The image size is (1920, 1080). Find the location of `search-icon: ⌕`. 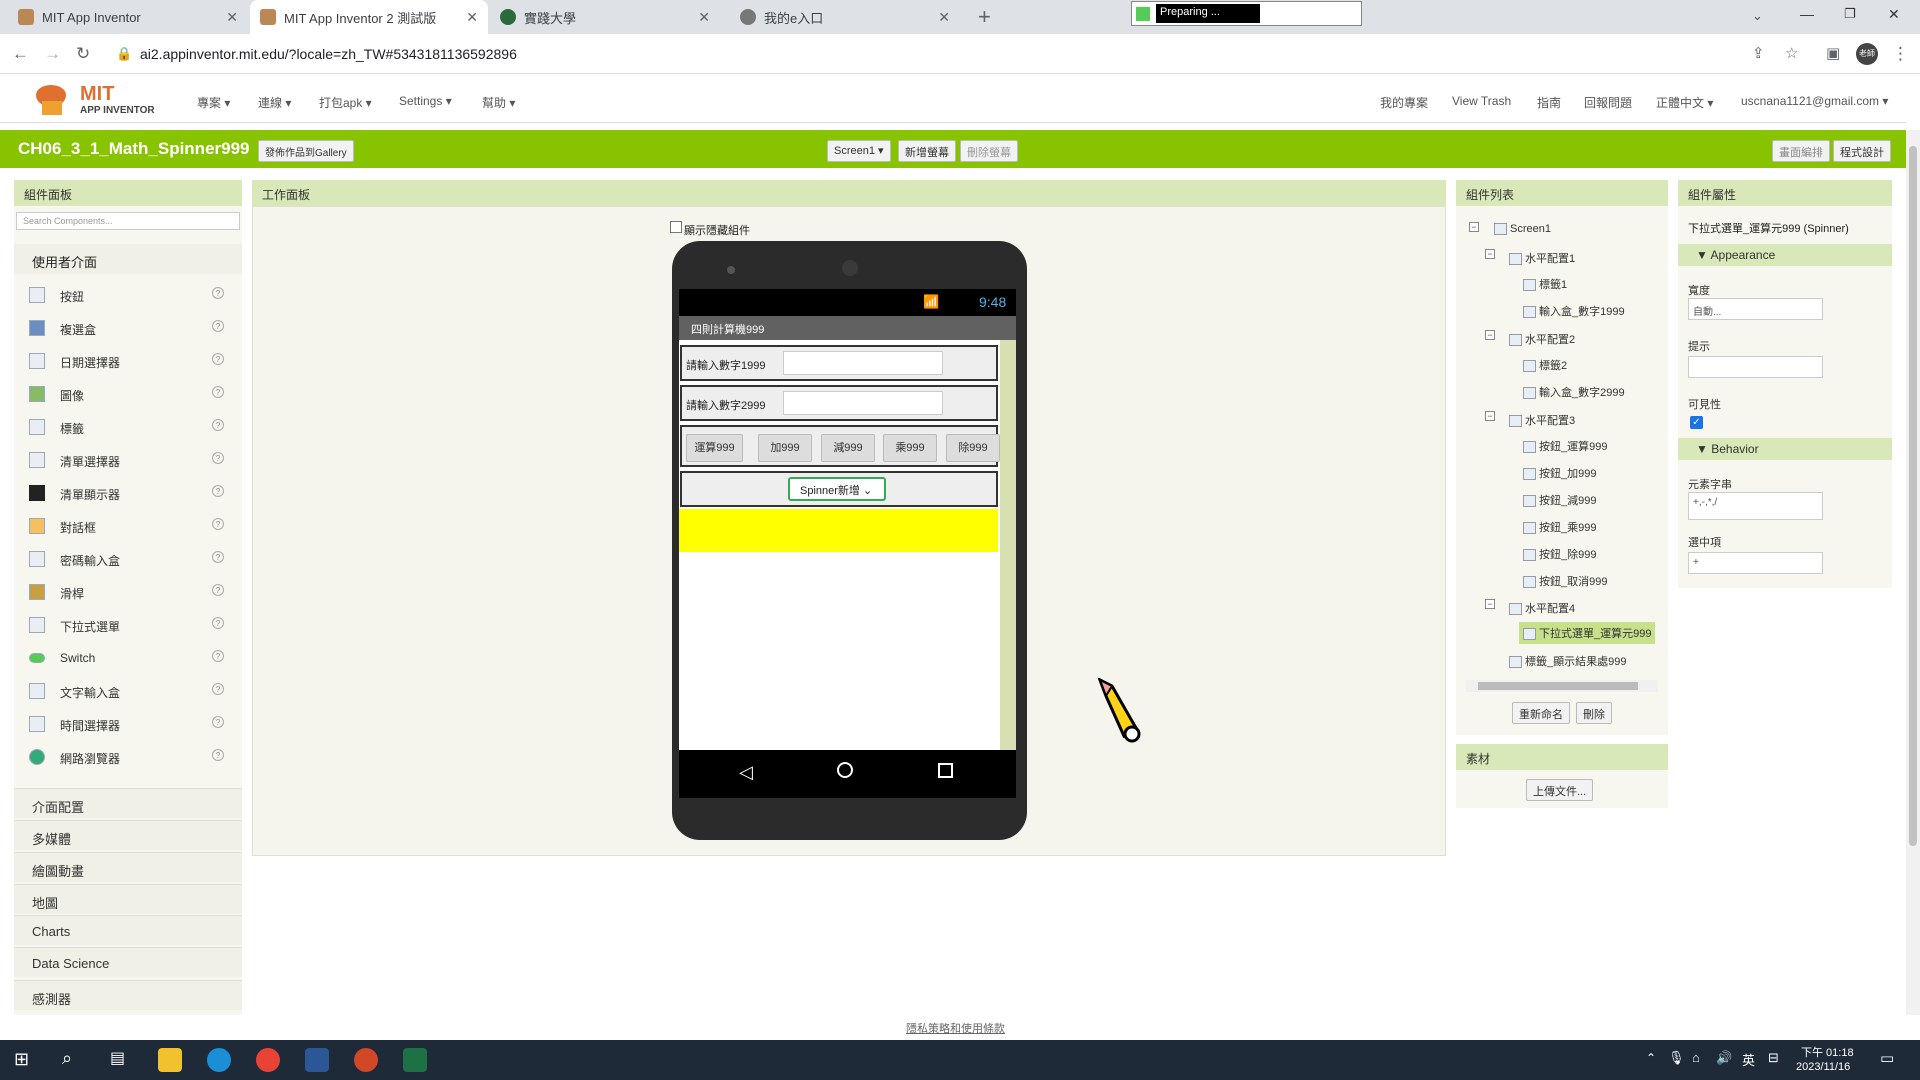

search-icon: ⌕ is located at coordinates (67, 1058).